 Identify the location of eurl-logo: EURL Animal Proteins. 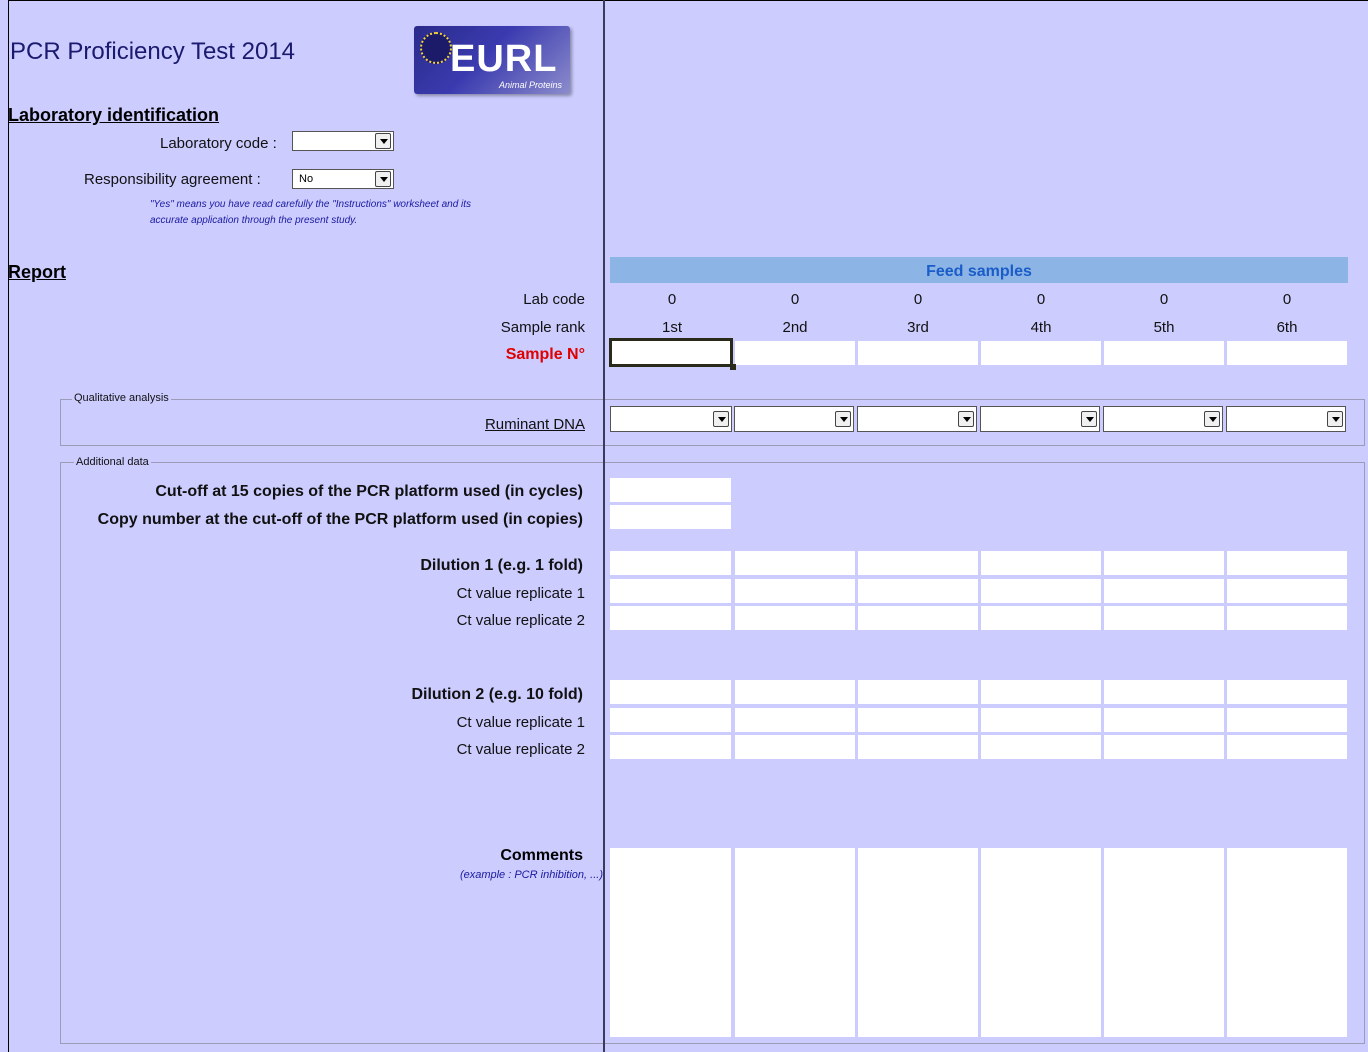
(492, 60).